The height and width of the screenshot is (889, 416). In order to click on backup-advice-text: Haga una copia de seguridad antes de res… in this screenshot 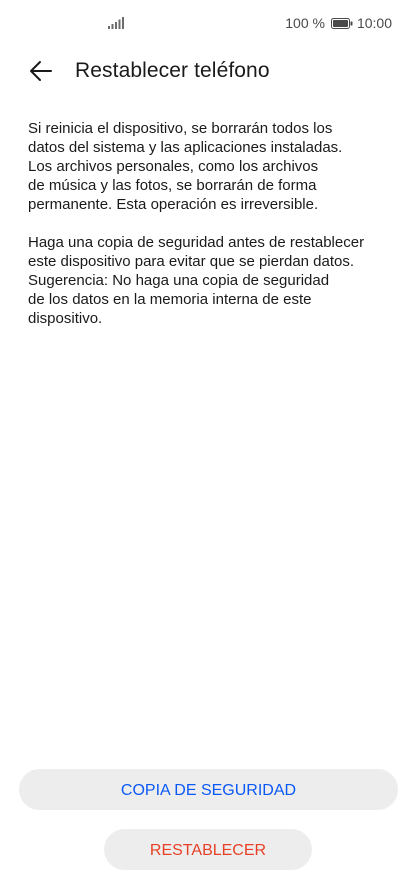, I will do `click(196, 280)`.